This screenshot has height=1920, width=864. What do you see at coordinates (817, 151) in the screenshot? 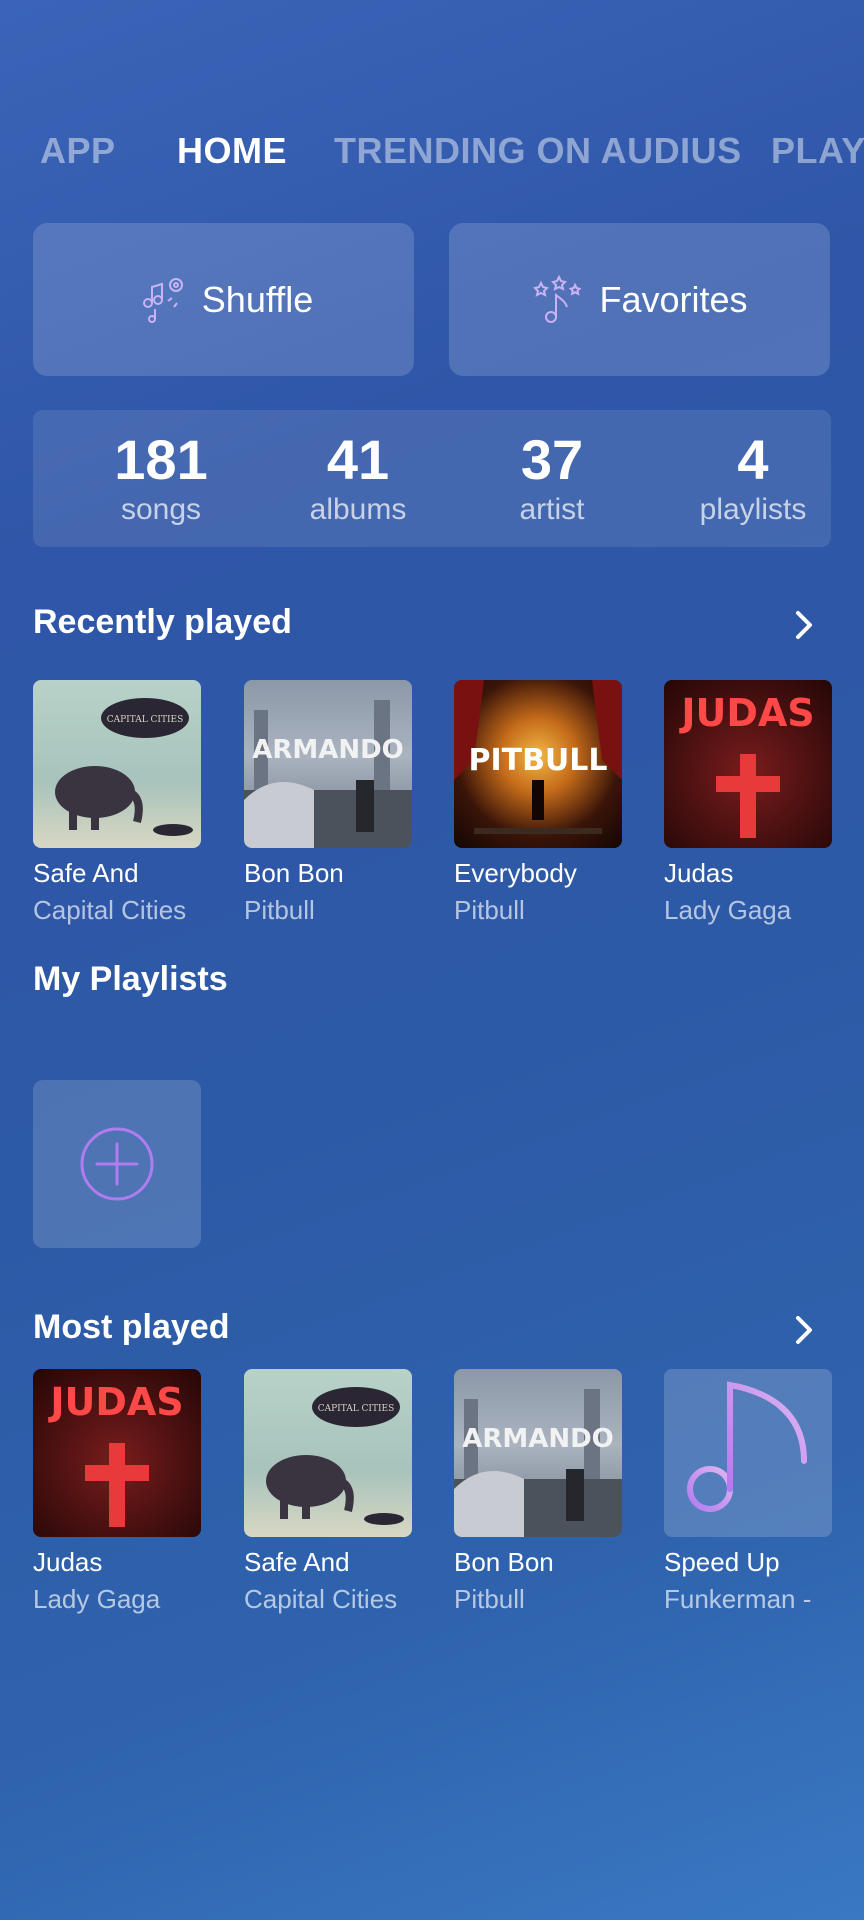
I see `tab-playlists: PLAY` at bounding box center [817, 151].